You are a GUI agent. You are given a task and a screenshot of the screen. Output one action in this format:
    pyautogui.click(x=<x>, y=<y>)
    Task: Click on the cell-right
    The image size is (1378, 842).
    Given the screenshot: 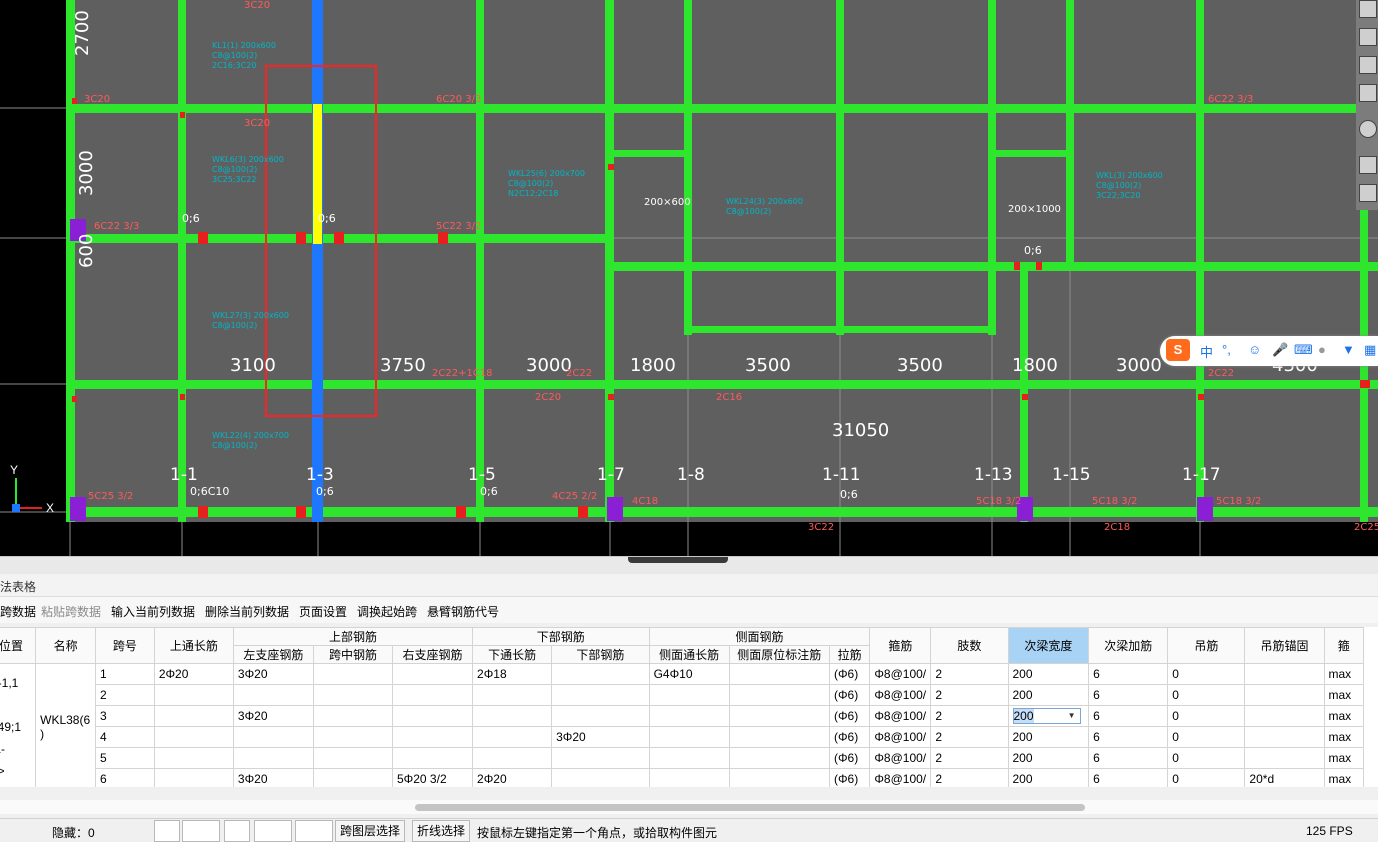 What is the action you would take?
    pyautogui.click(x=432, y=674)
    